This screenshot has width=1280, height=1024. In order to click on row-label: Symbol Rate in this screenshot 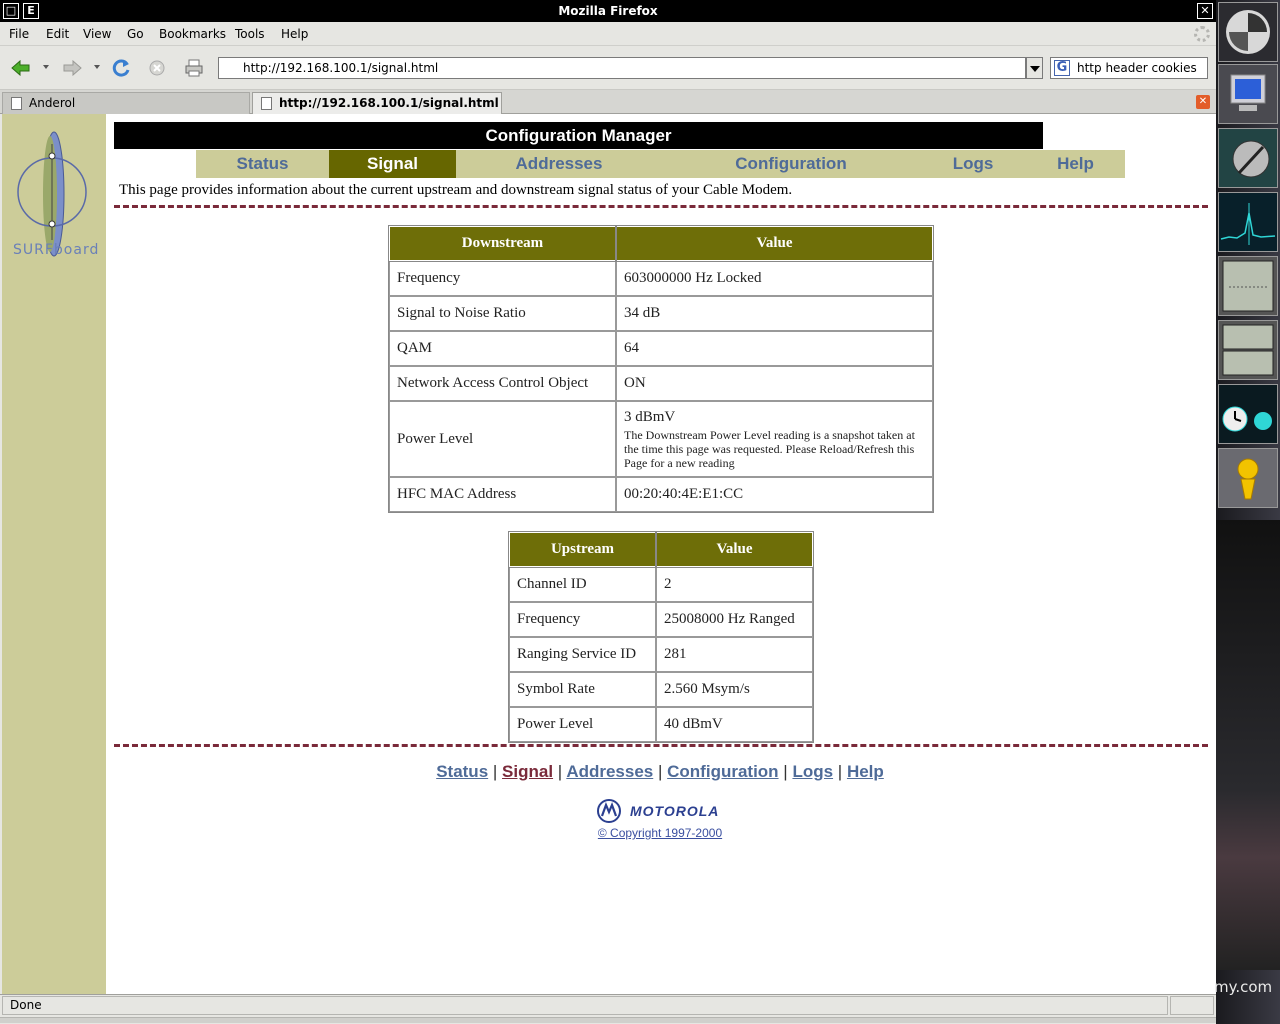, I will do `click(582, 689)`.